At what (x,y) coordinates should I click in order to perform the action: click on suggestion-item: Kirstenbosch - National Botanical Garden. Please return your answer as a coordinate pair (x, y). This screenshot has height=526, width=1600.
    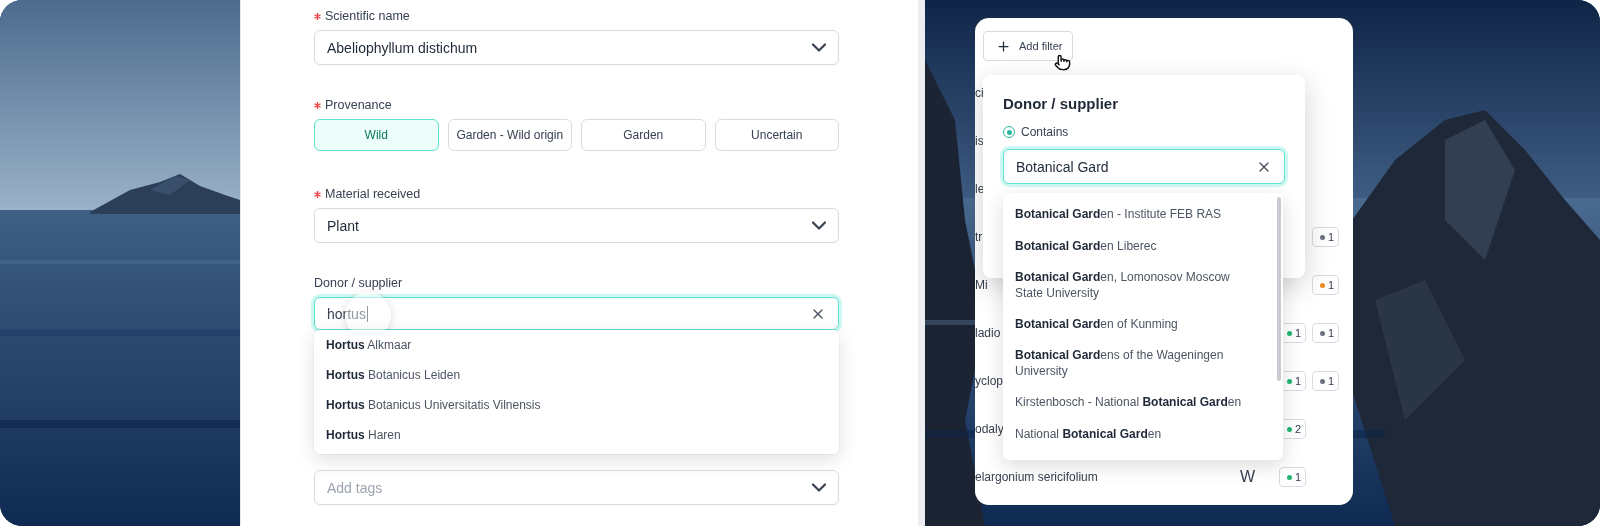
    Looking at the image, I should click on (1131, 402).